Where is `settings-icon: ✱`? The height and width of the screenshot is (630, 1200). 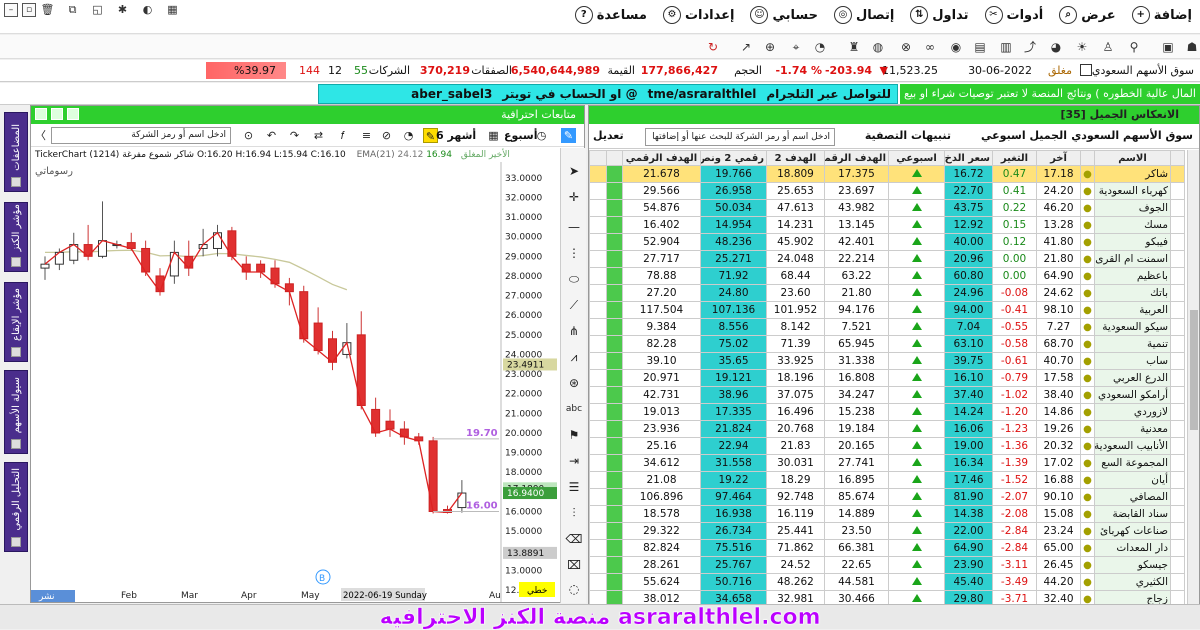
settings-icon: ✱ is located at coordinates (122, 9).